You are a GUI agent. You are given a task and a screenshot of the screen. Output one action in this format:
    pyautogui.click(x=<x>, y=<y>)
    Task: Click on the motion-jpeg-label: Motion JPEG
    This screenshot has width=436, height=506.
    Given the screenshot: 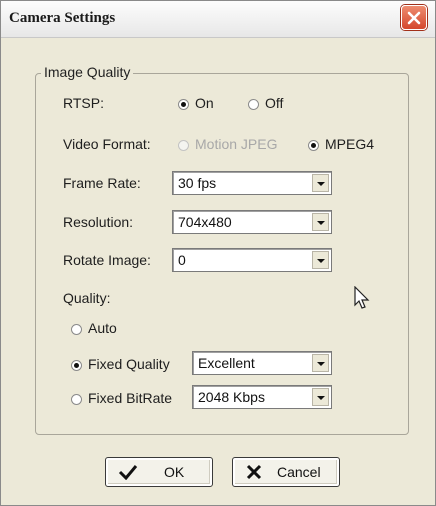 What is the action you would take?
    pyautogui.click(x=236, y=144)
    